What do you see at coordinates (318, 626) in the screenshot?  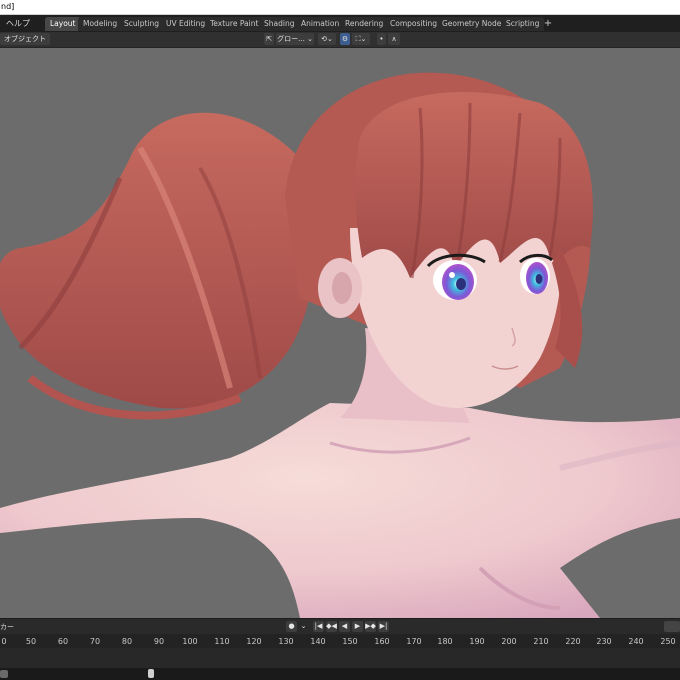 I see `jump-to-start-button: |◀` at bounding box center [318, 626].